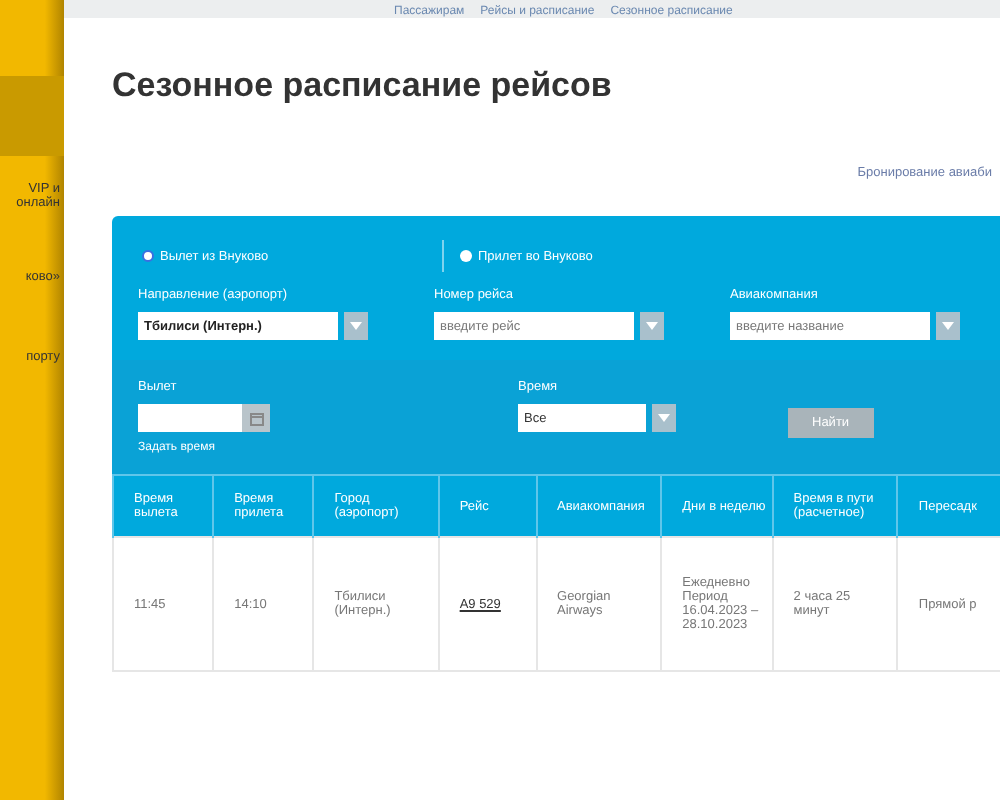  What do you see at coordinates (190, 418) in the screenshot?
I see `date-field` at bounding box center [190, 418].